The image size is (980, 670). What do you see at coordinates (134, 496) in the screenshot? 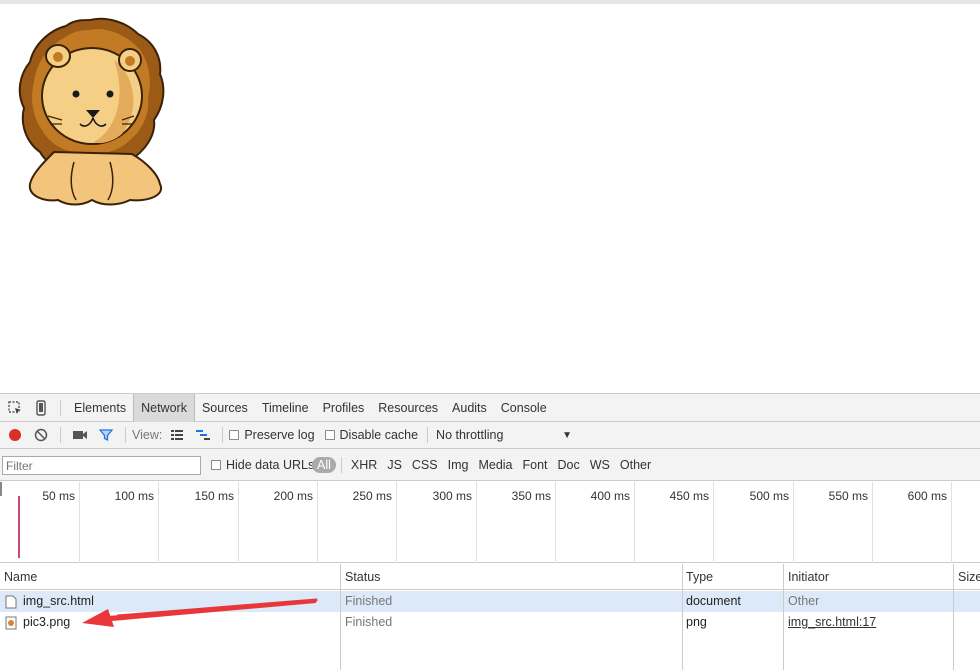
I see `timeline-tick-label: 100 ms` at bounding box center [134, 496].